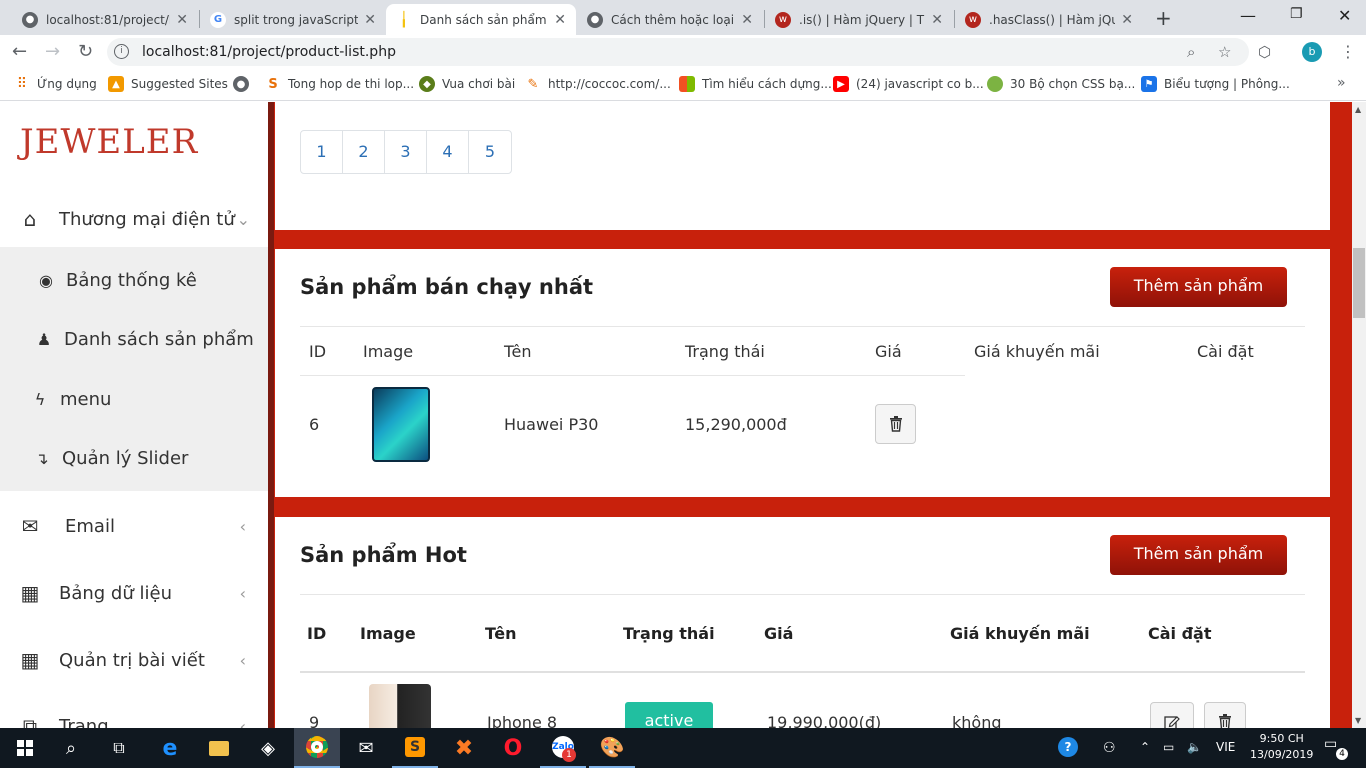  Describe the element at coordinates (134, 719) in the screenshot. I see `sidebar-item-pages: ⧉ Trang ‹` at that location.